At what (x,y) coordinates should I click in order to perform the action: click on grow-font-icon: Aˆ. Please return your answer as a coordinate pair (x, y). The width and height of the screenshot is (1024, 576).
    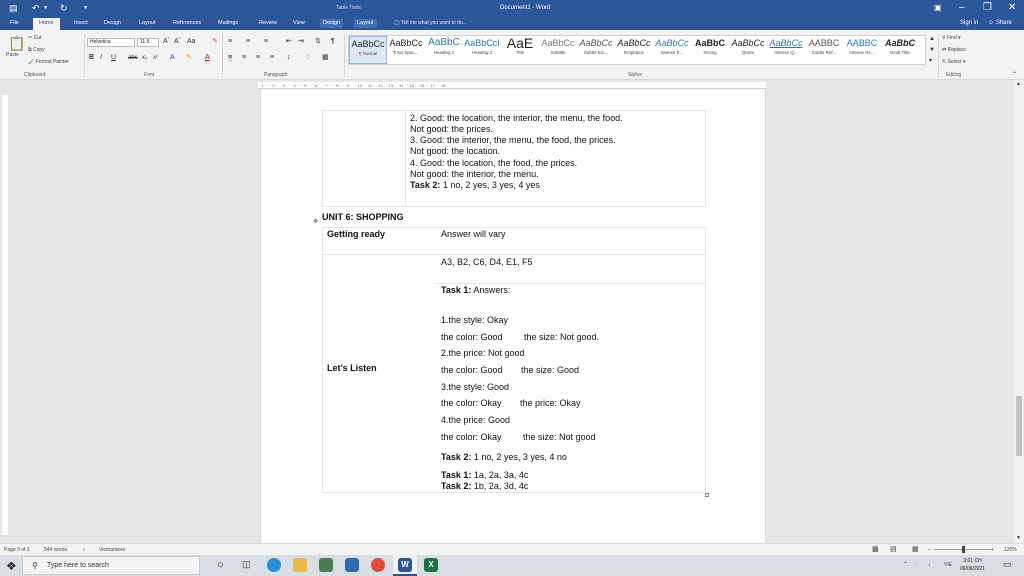
    Looking at the image, I should click on (166, 42).